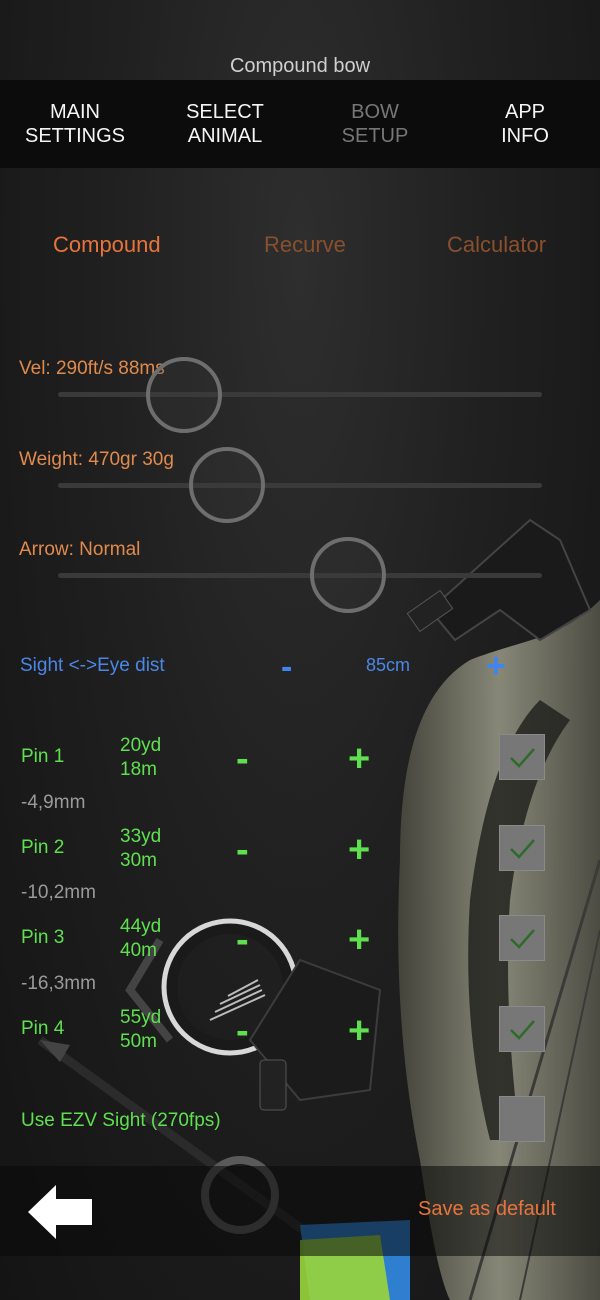  Describe the element at coordinates (286, 667) in the screenshot. I see `sight-eye-minus-button: -` at that location.